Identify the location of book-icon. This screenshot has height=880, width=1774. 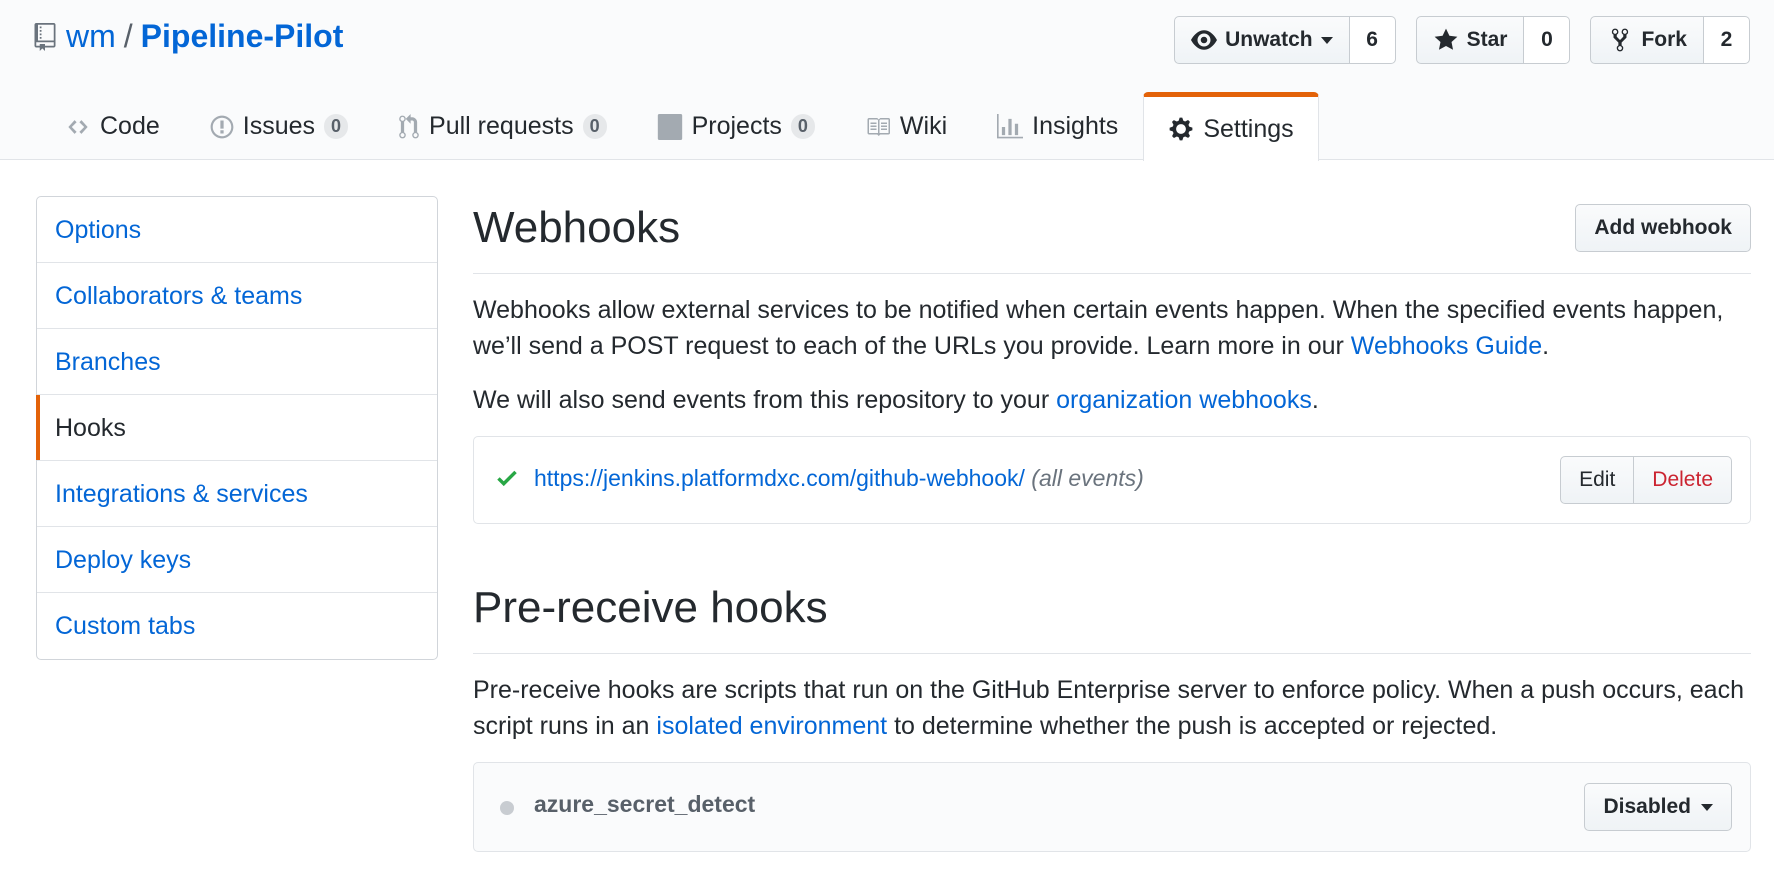
(878, 126).